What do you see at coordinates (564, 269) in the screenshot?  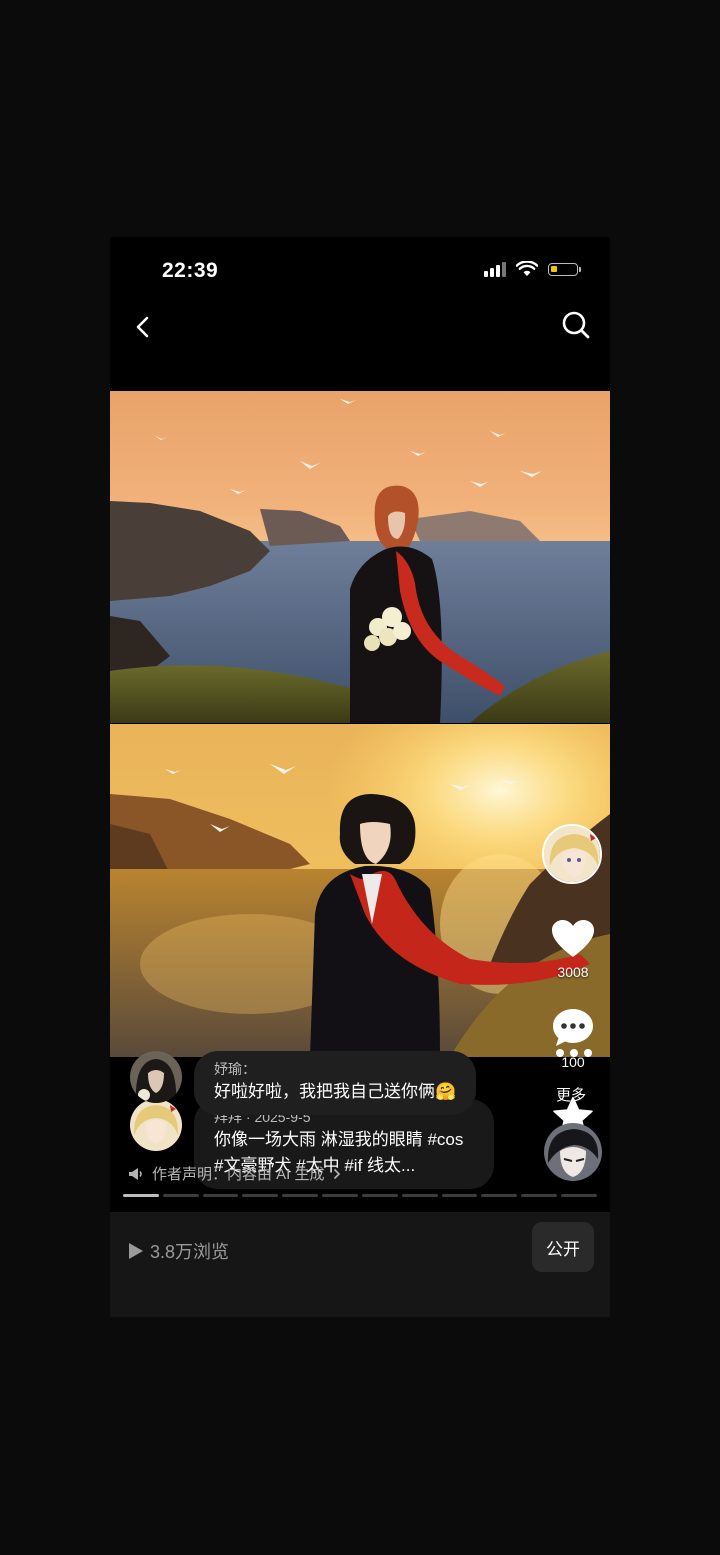 I see `battery-icon` at bounding box center [564, 269].